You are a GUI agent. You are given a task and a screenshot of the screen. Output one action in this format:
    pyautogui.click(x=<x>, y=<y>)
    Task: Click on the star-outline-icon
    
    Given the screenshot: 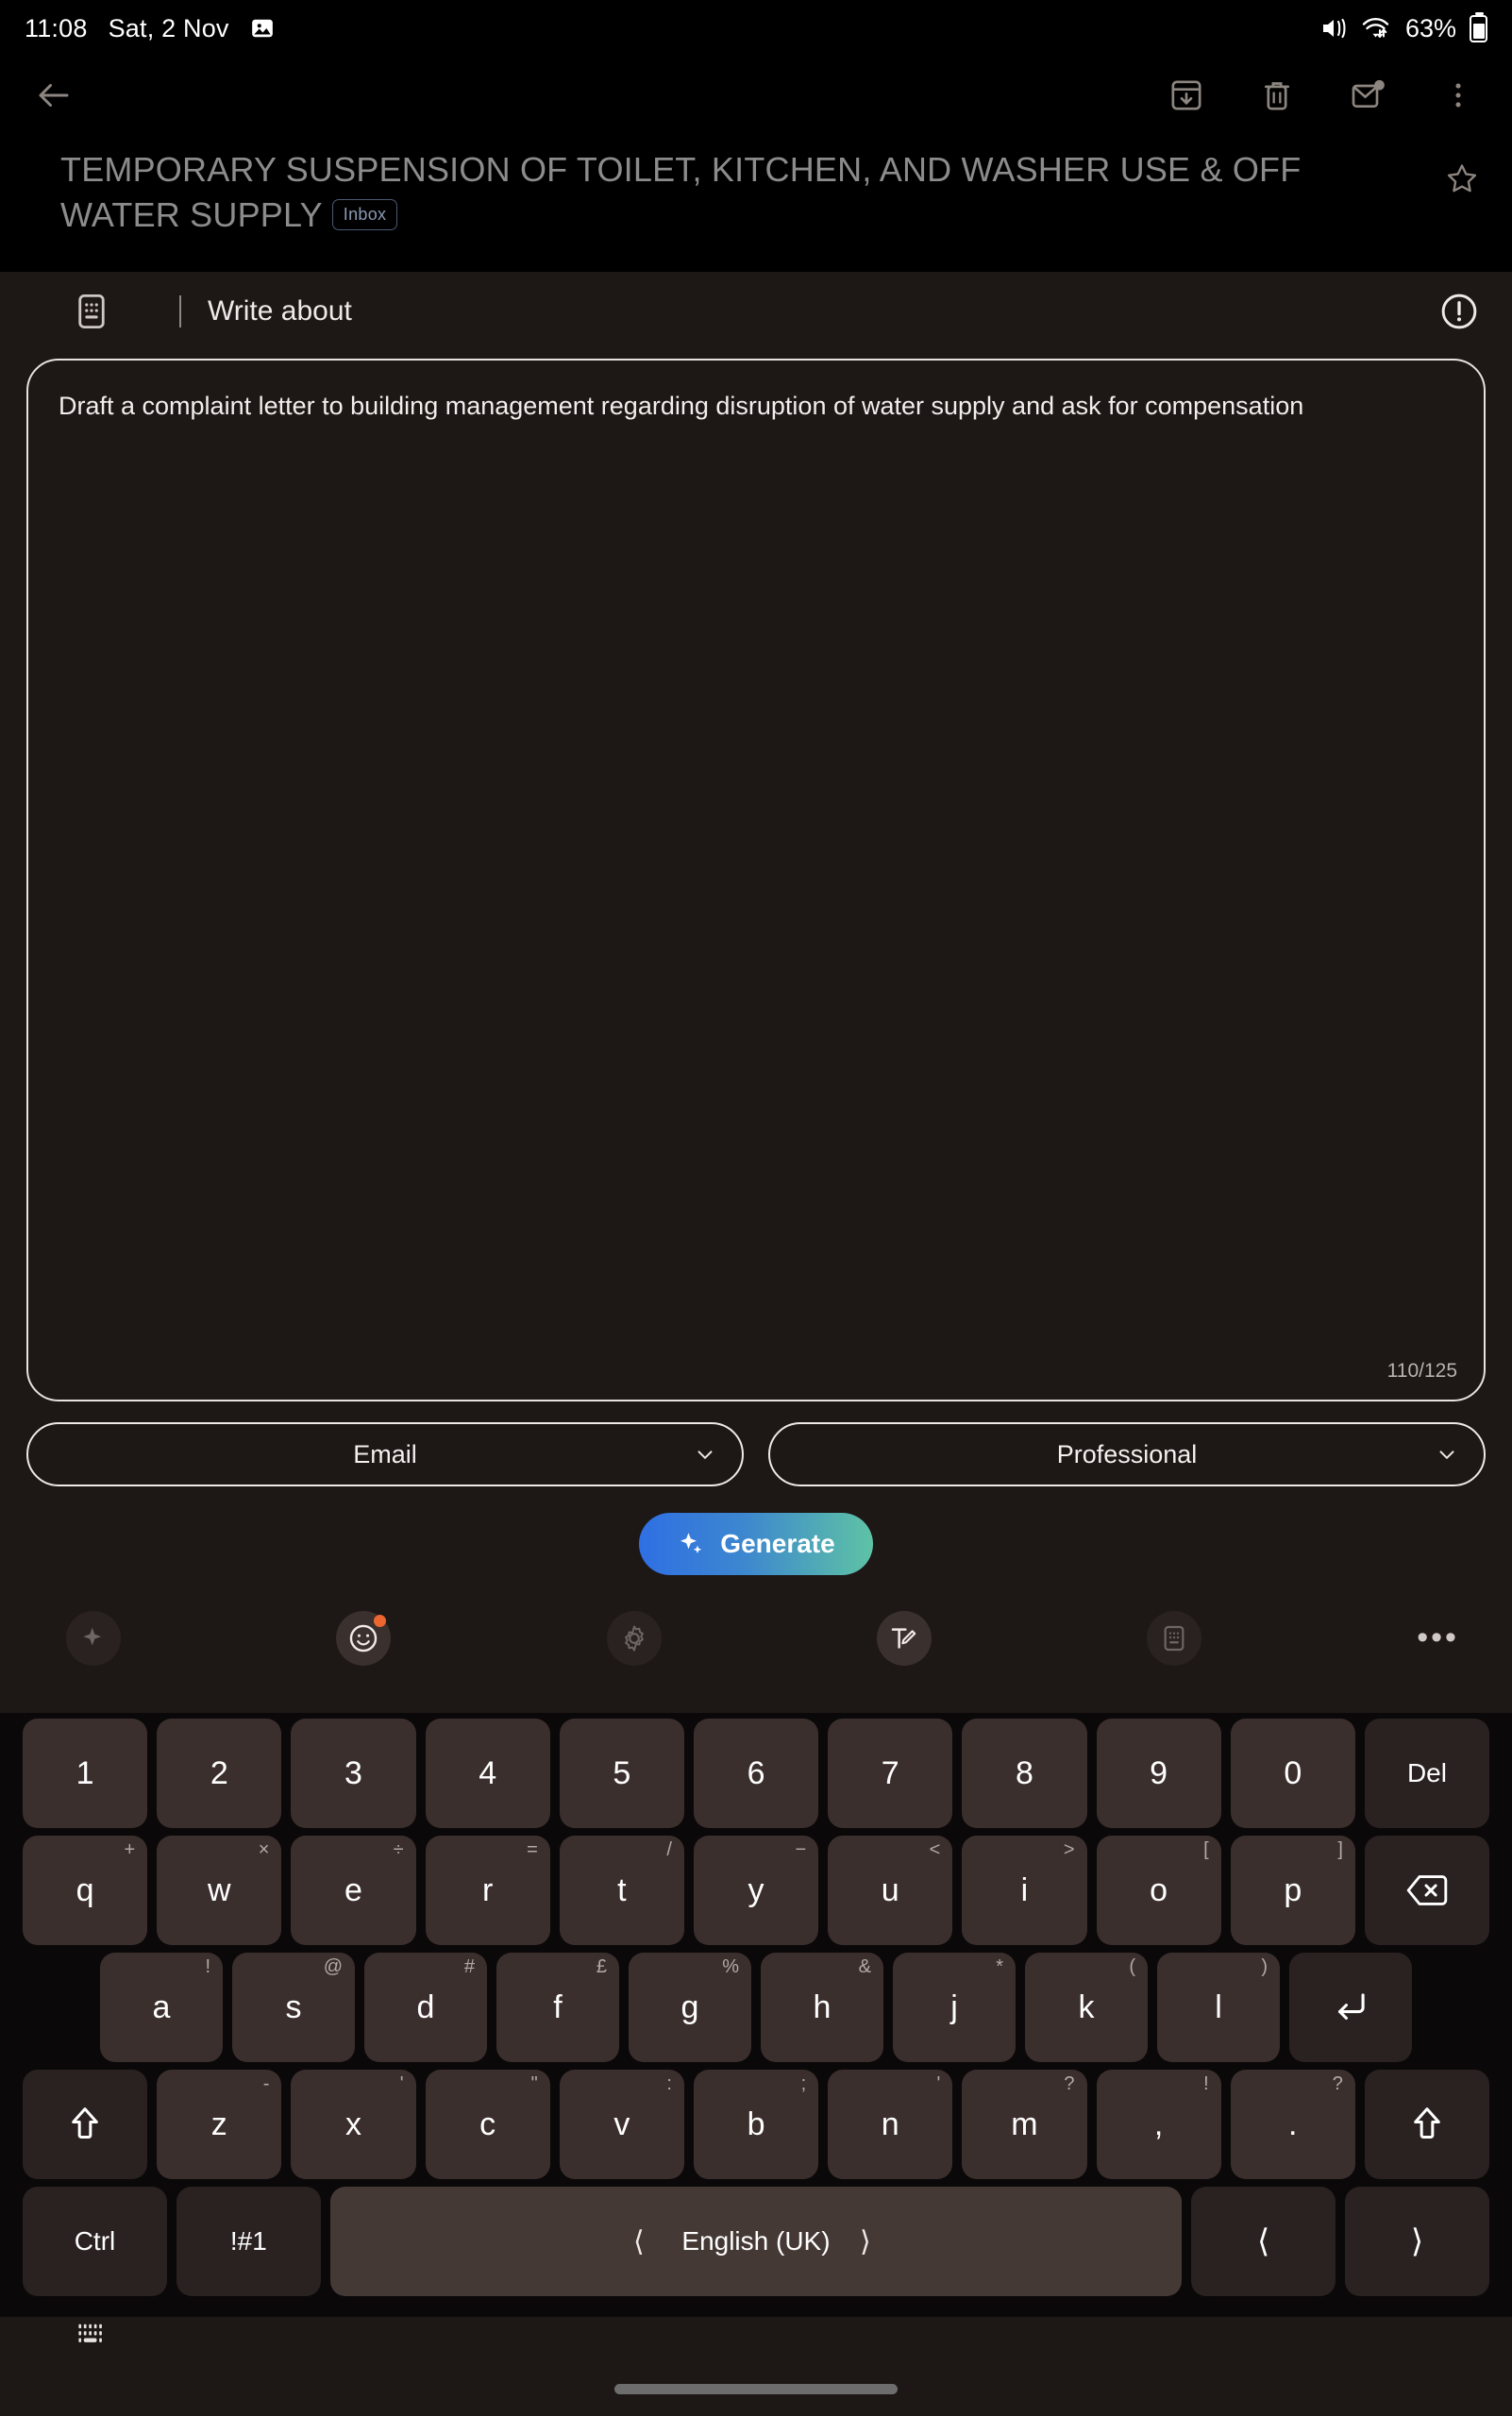 What is the action you would take?
    pyautogui.click(x=1462, y=171)
    